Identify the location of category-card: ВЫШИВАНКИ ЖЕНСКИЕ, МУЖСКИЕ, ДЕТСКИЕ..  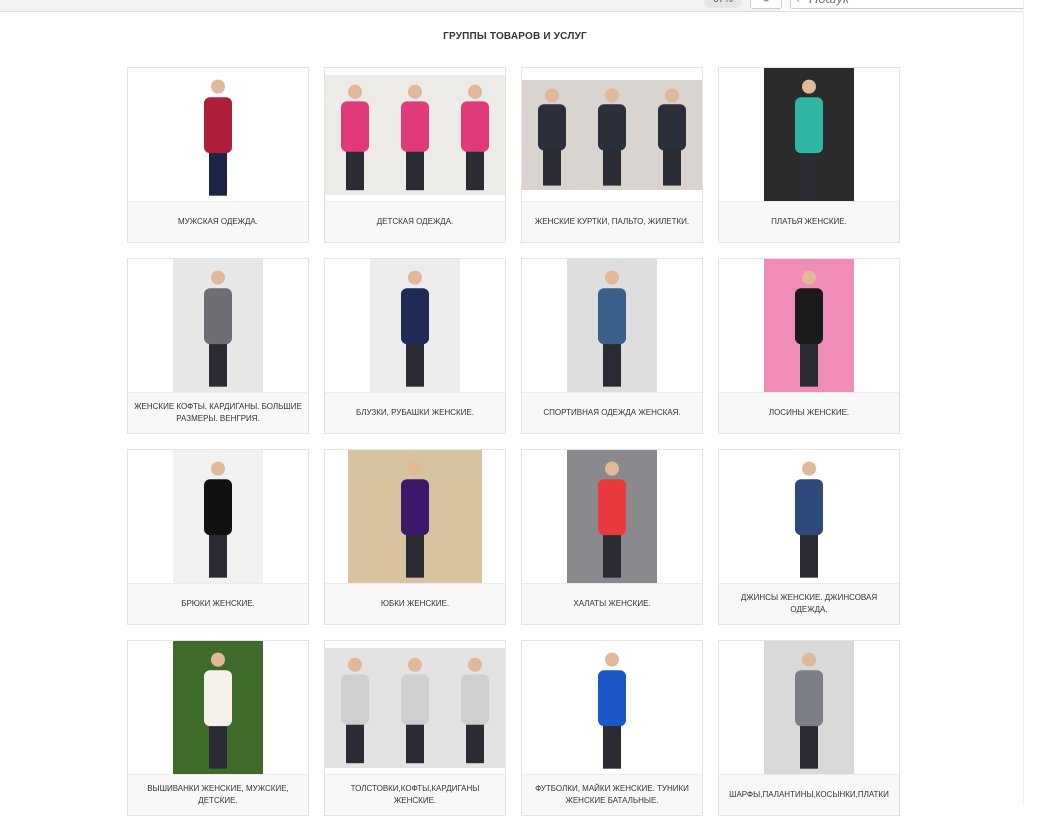
(218, 728).